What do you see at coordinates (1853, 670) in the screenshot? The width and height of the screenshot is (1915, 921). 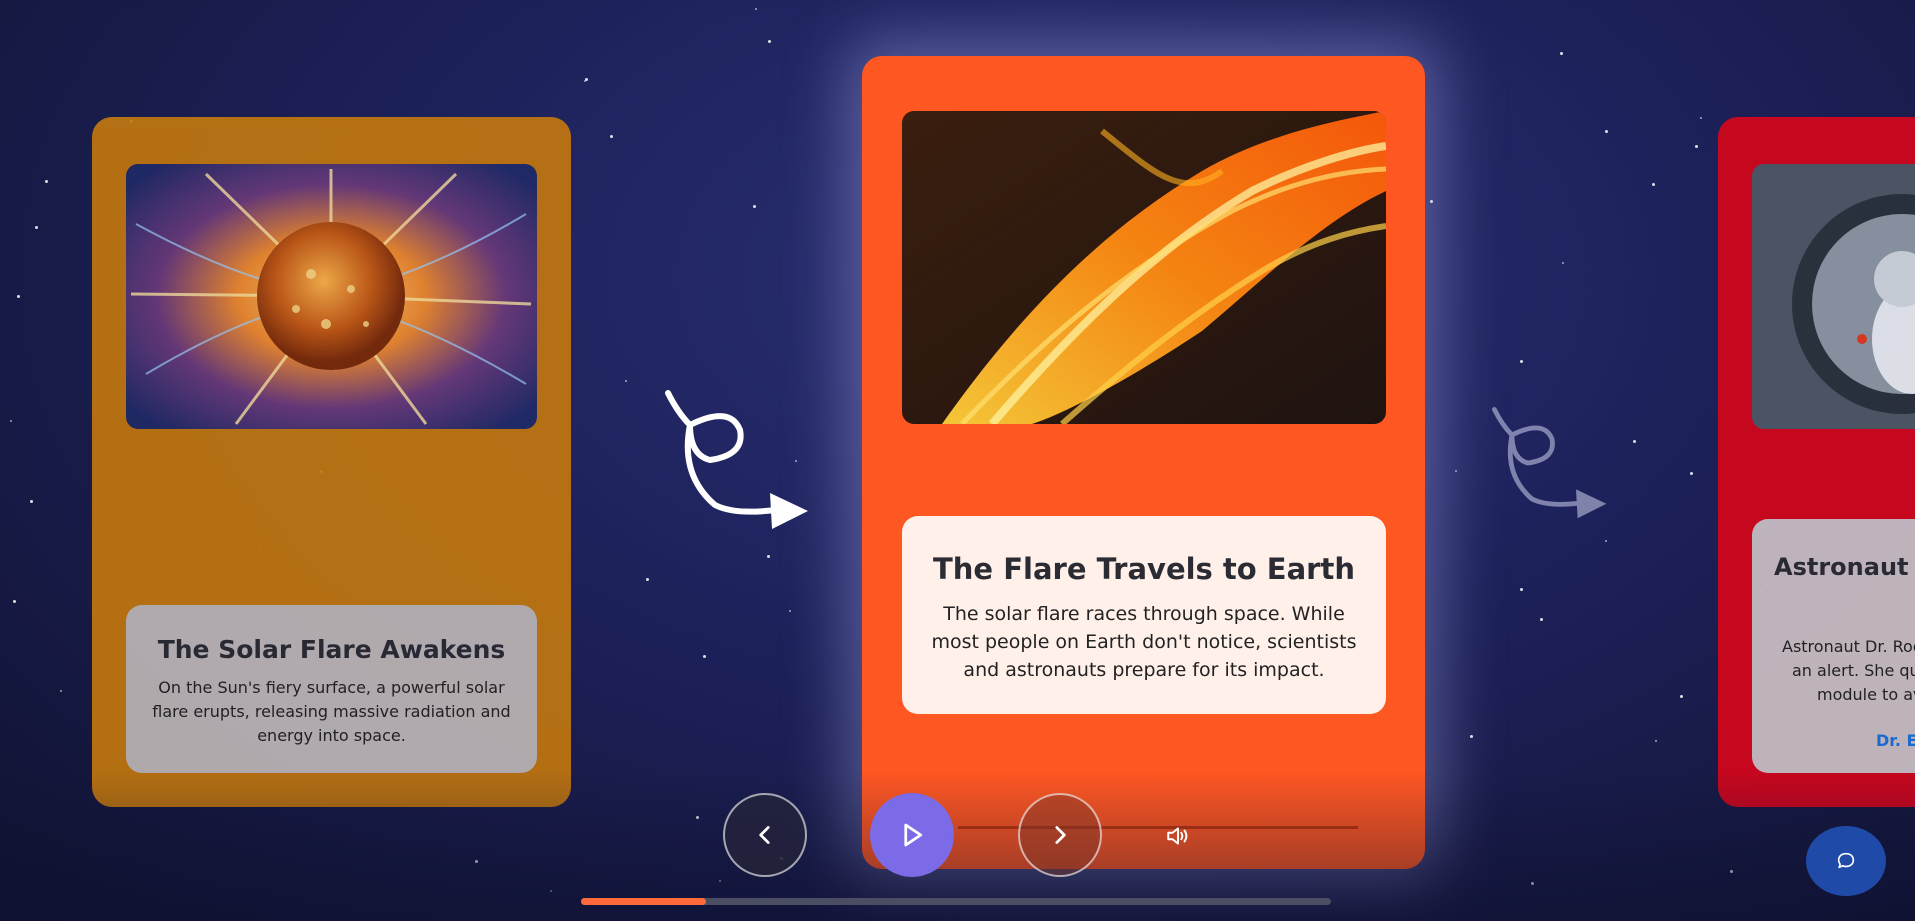 I see `card-description-line: an alert. She qui` at bounding box center [1853, 670].